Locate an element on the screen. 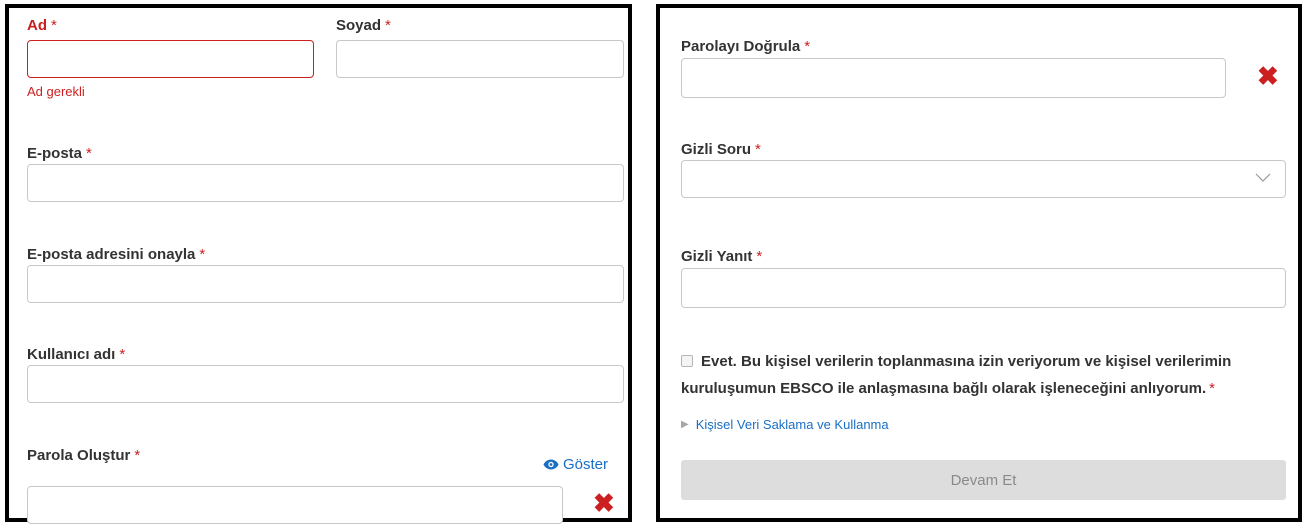 This screenshot has height=527, width=1309. show-password-label: Göster is located at coordinates (586, 464).